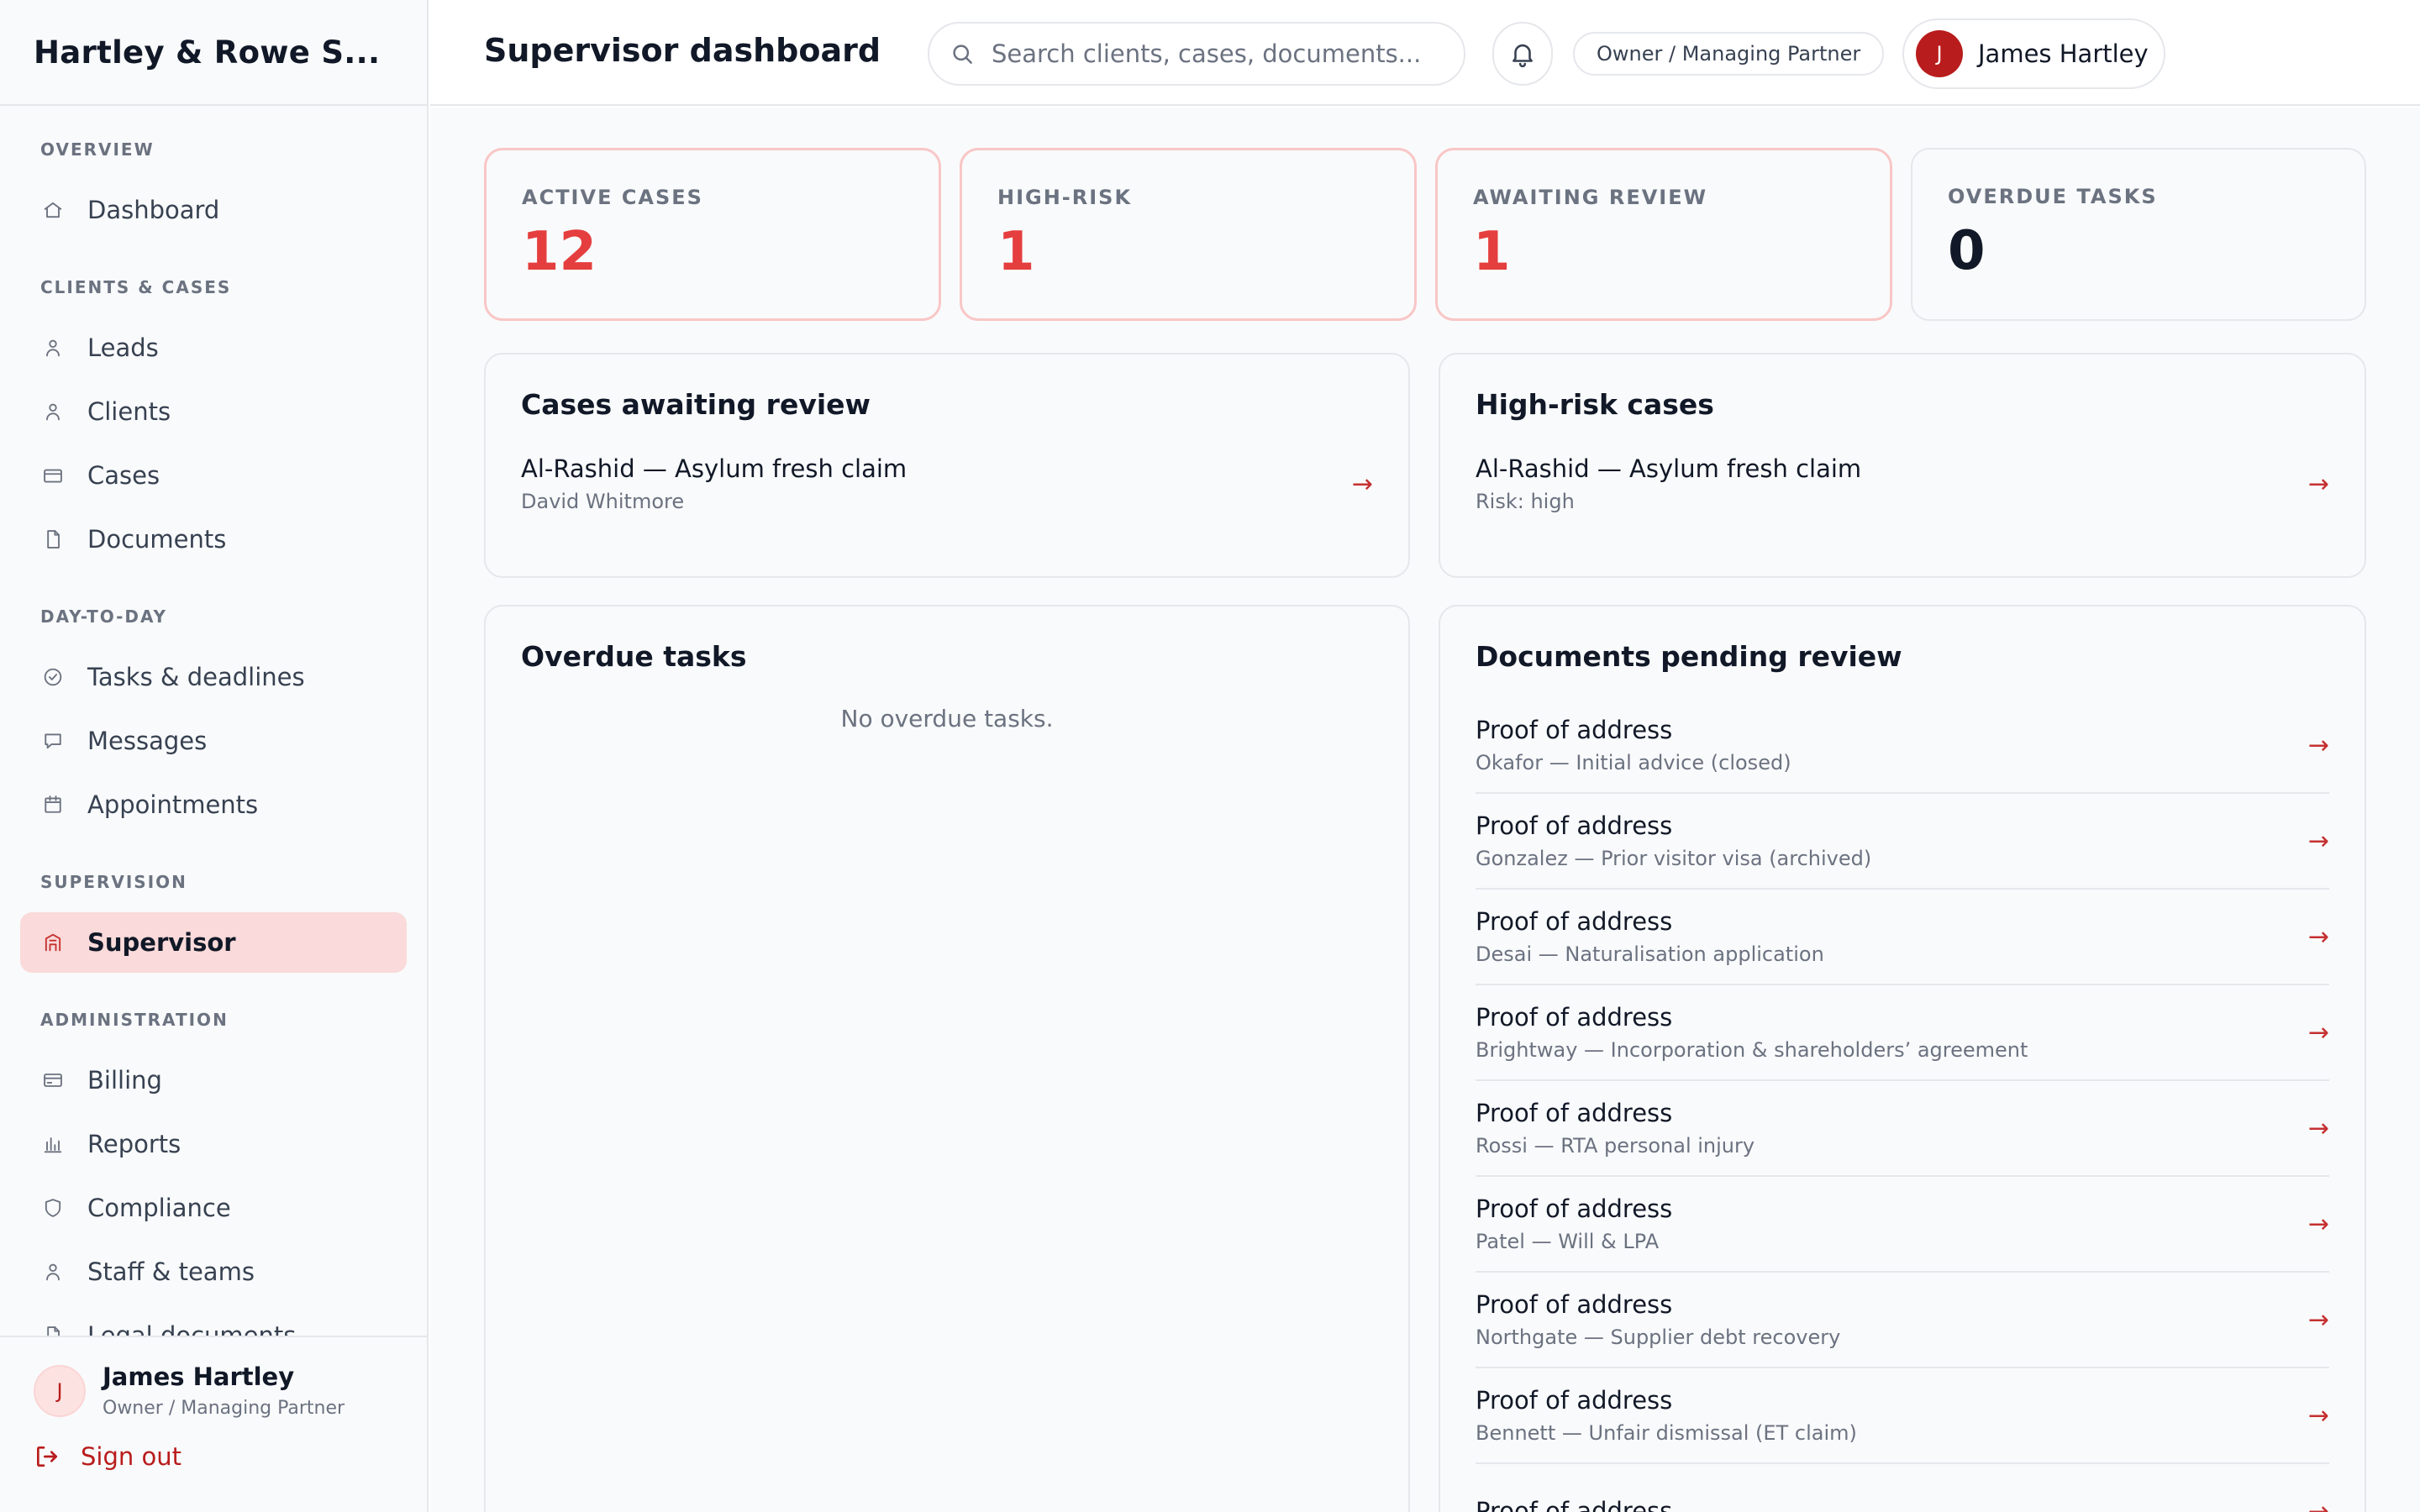 Image resolution: width=2420 pixels, height=1512 pixels. I want to click on nav-section-supervision: SUPERVISION, so click(113, 882).